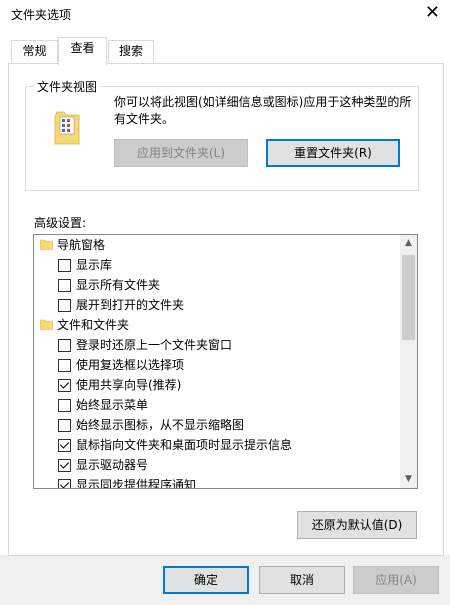 Image resolution: width=450 pixels, height=605 pixels. I want to click on checkbox-label: 显示库, so click(94, 265).